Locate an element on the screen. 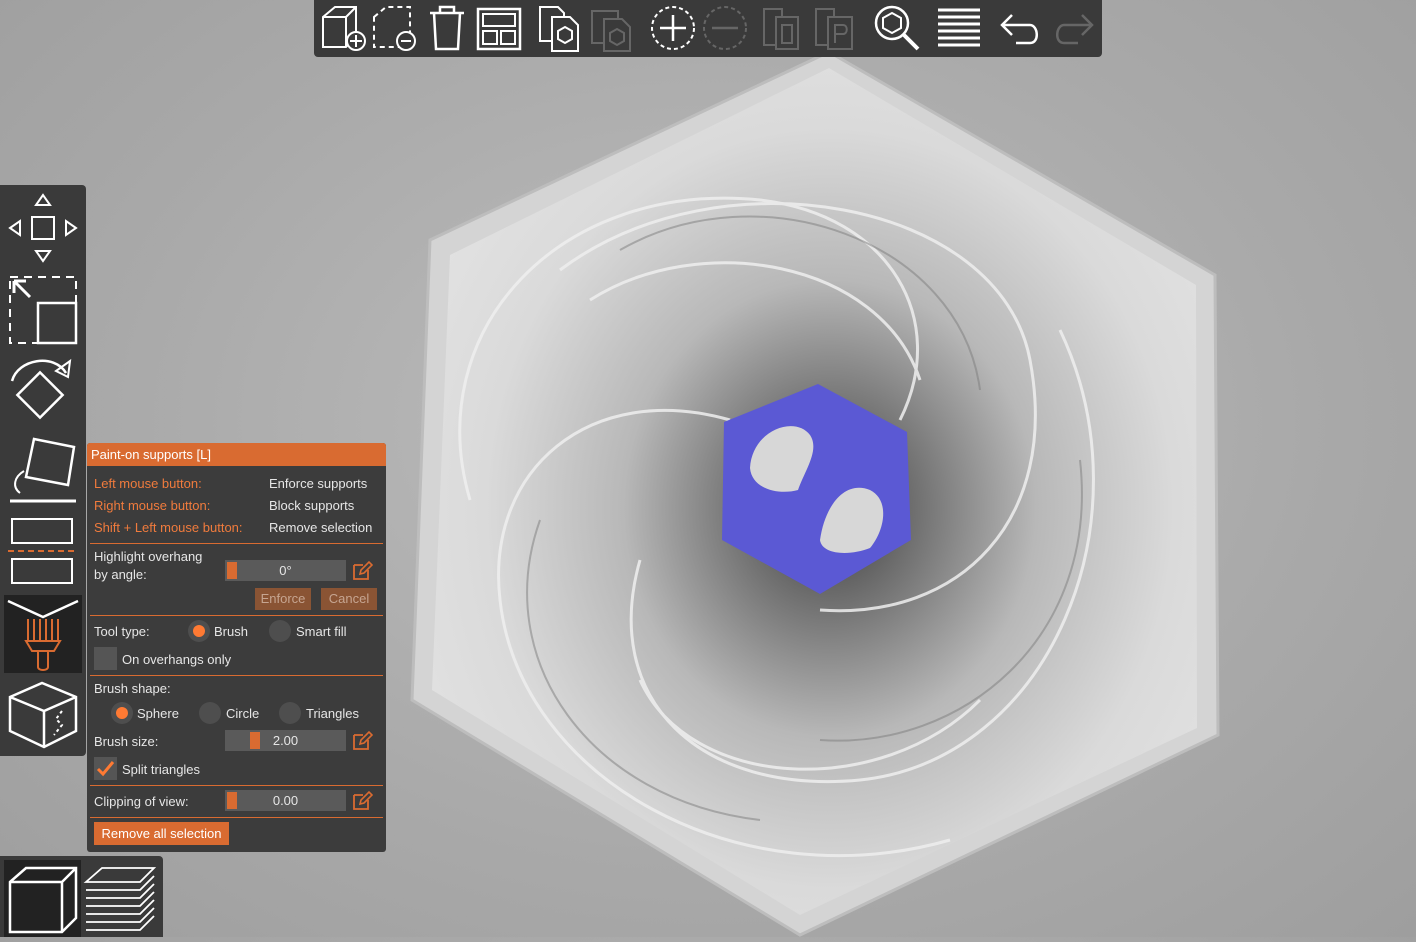 The height and width of the screenshot is (942, 1416). on-overhangs-only-label: On overhangs only is located at coordinates (177, 659).